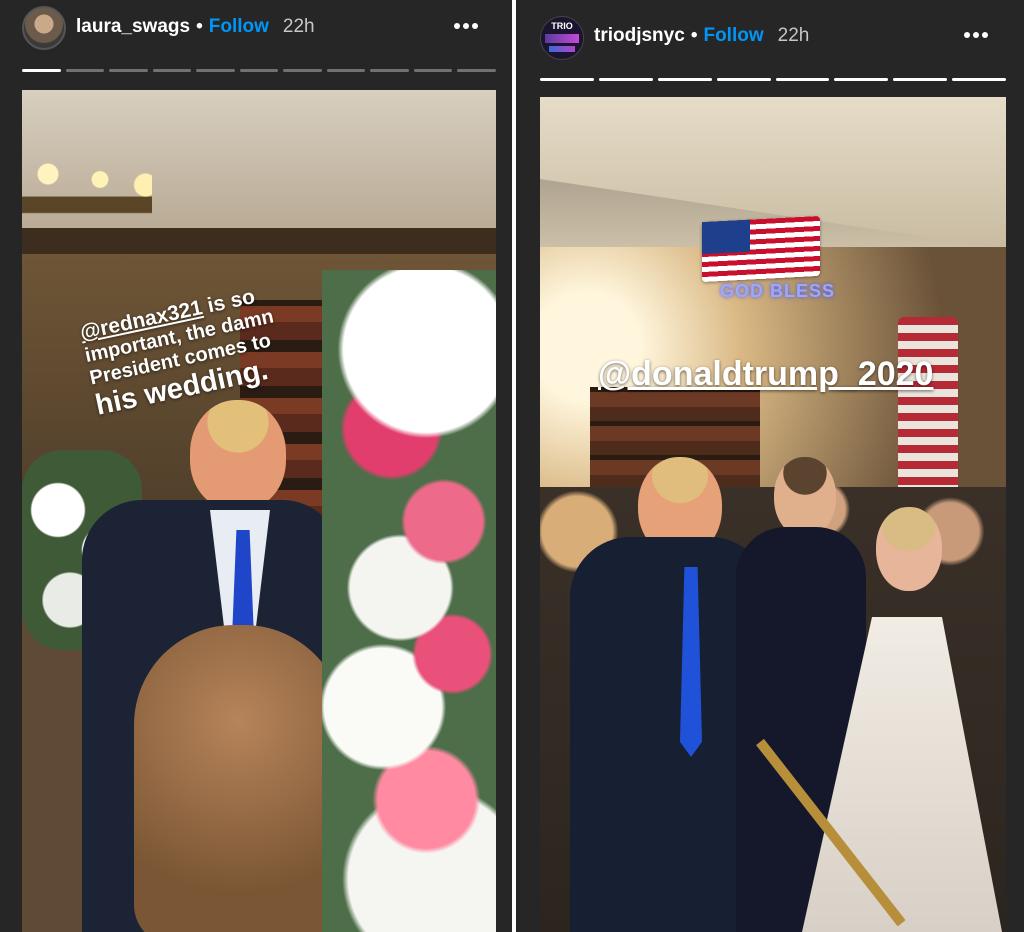  Describe the element at coordinates (239, 778) in the screenshot. I see `foreground-person` at that location.